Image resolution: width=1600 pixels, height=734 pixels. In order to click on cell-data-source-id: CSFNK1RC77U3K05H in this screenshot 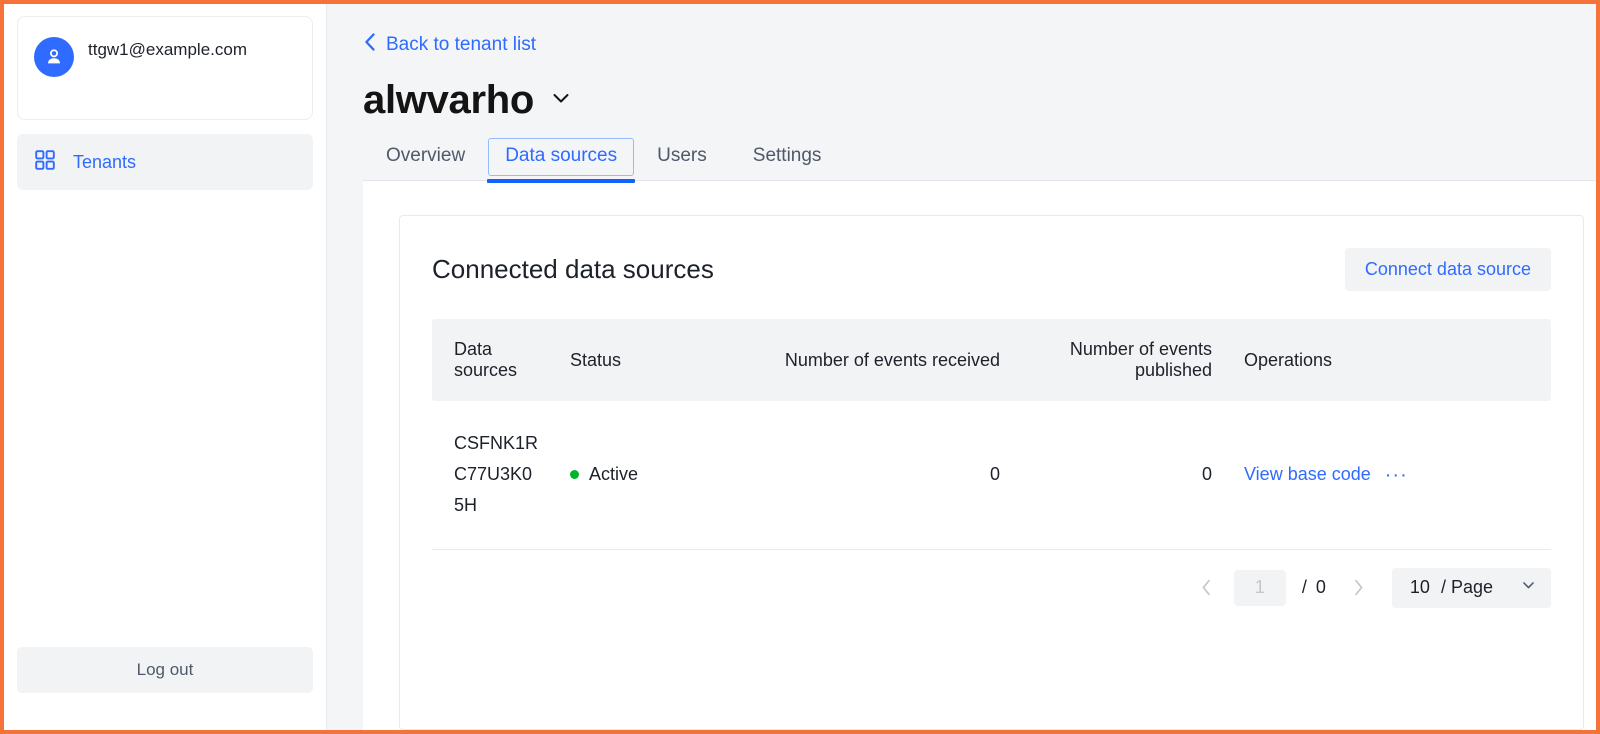, I will do `click(493, 475)`.